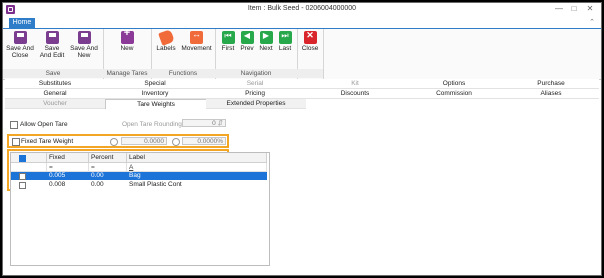 The height and width of the screenshot is (278, 604). I want to click on previous-record-icon, so click(247, 37).